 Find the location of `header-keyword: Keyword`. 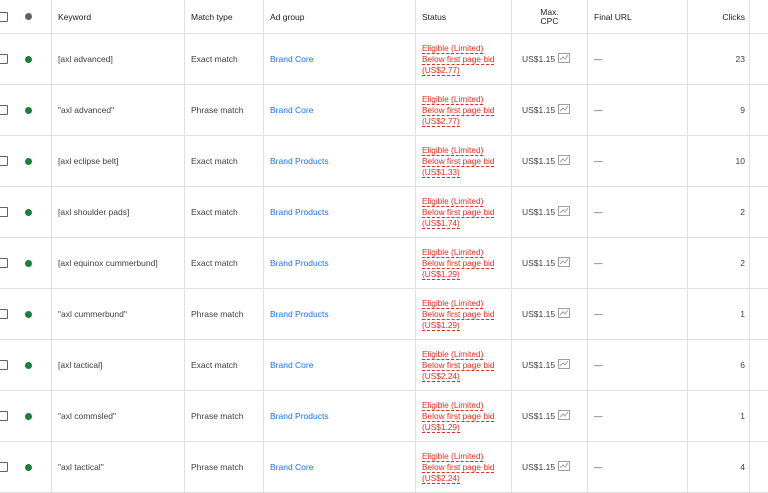

header-keyword: Keyword is located at coordinates (117, 16).